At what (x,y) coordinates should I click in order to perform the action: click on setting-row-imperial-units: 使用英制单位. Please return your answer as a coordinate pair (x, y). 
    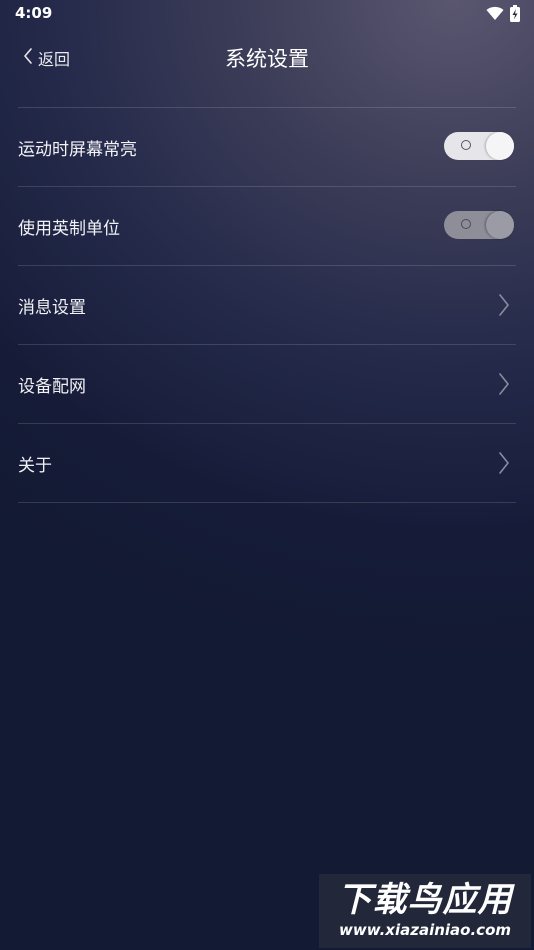
    Looking at the image, I should click on (267, 226).